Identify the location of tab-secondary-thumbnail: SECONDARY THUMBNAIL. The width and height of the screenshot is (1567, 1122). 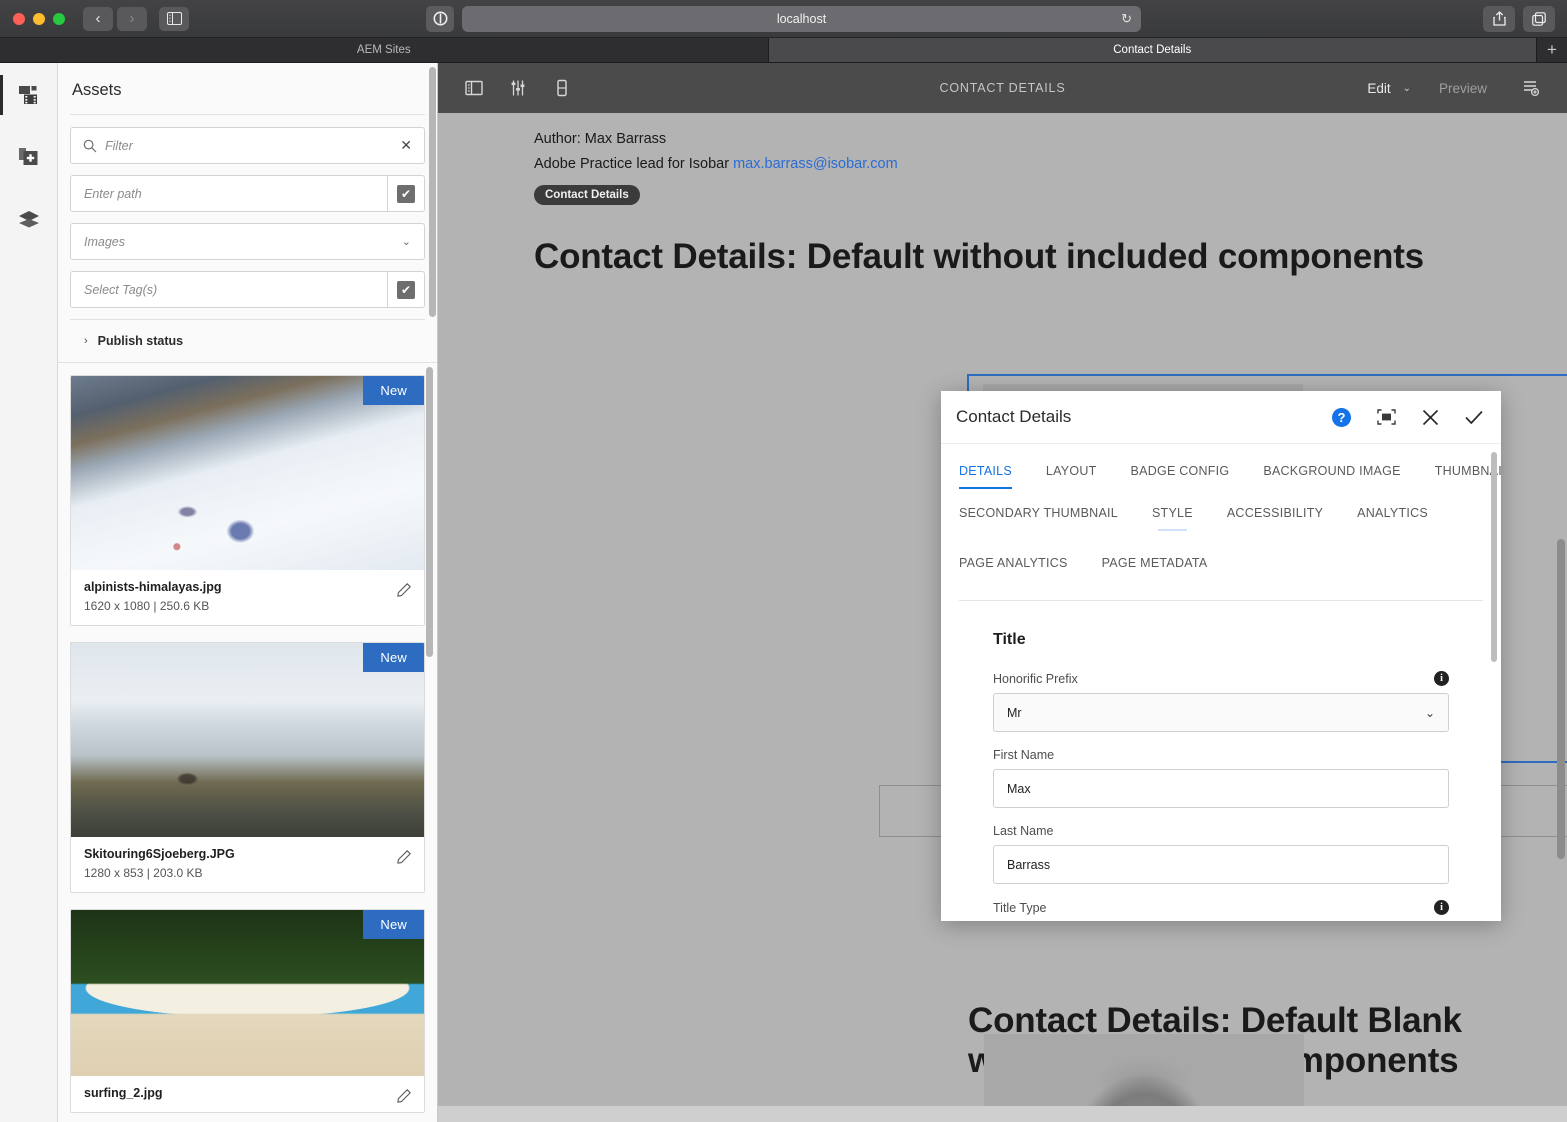
(1038, 515).